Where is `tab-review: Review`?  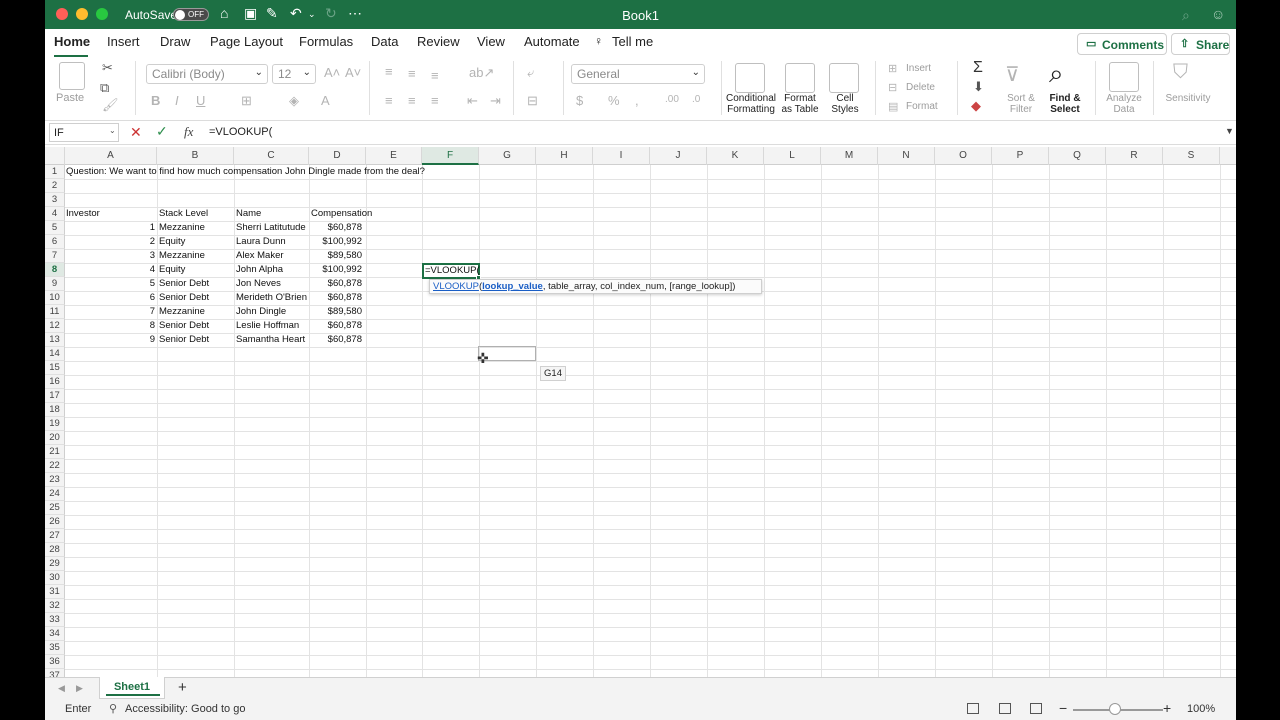 tab-review: Review is located at coordinates (438, 41).